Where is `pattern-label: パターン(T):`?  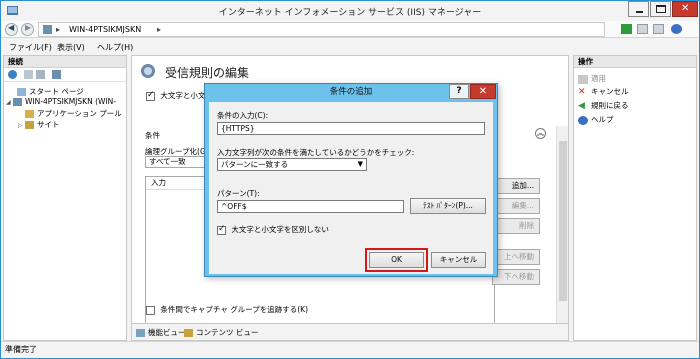
pattern-label: パターン(T): is located at coordinates (238, 193).